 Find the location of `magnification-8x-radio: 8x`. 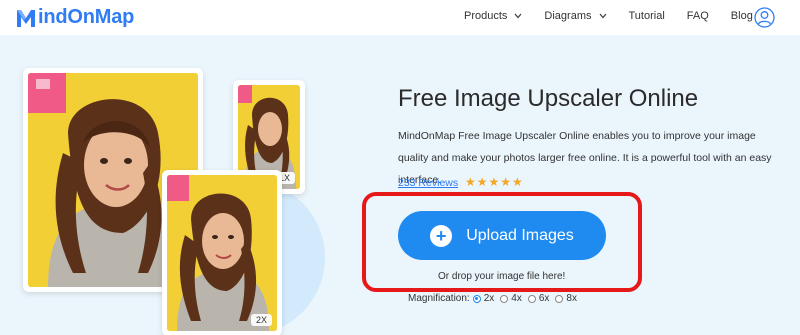

magnification-8x-radio: 8x is located at coordinates (566, 298).